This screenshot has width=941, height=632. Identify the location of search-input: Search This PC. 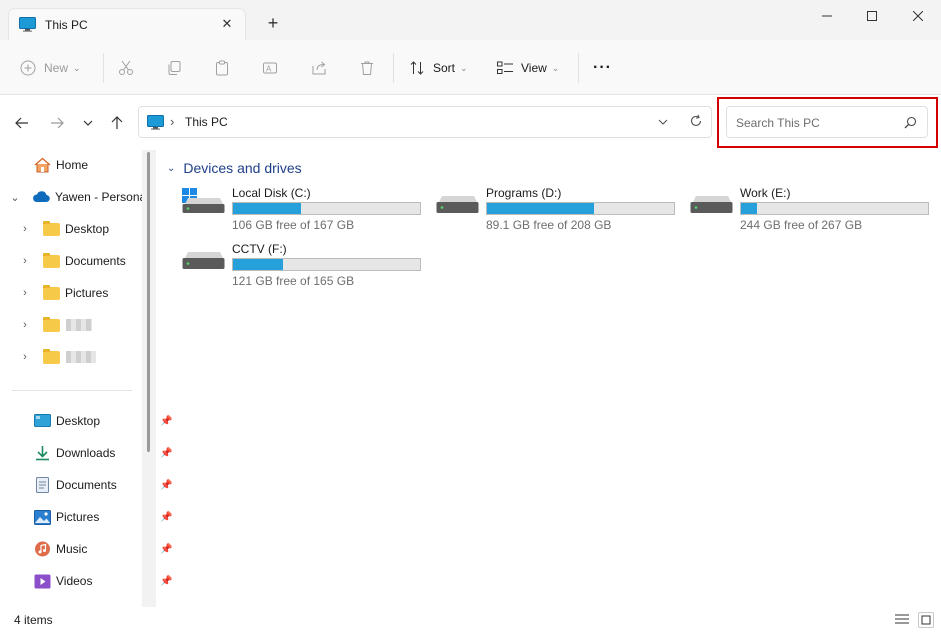
(778, 123).